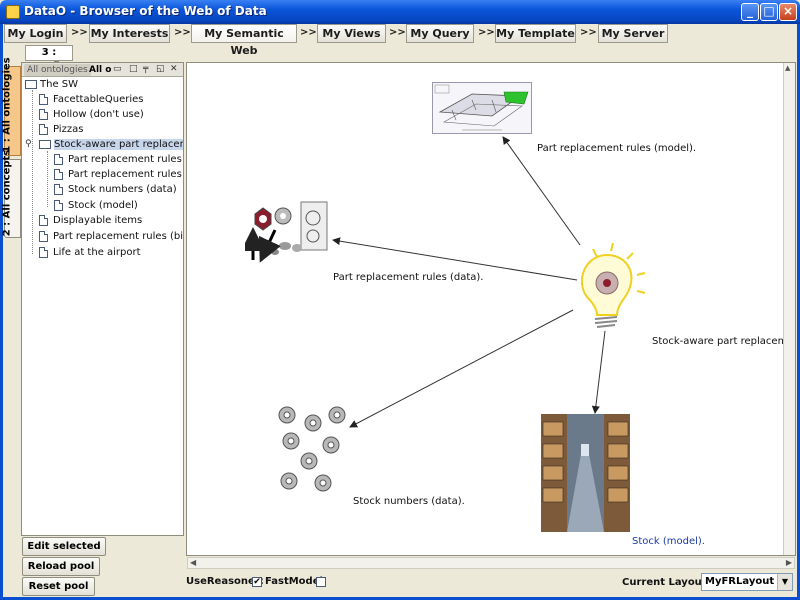  Describe the element at coordinates (28, 144) in the screenshot. I see `expand-key-icon: ⚲` at that location.